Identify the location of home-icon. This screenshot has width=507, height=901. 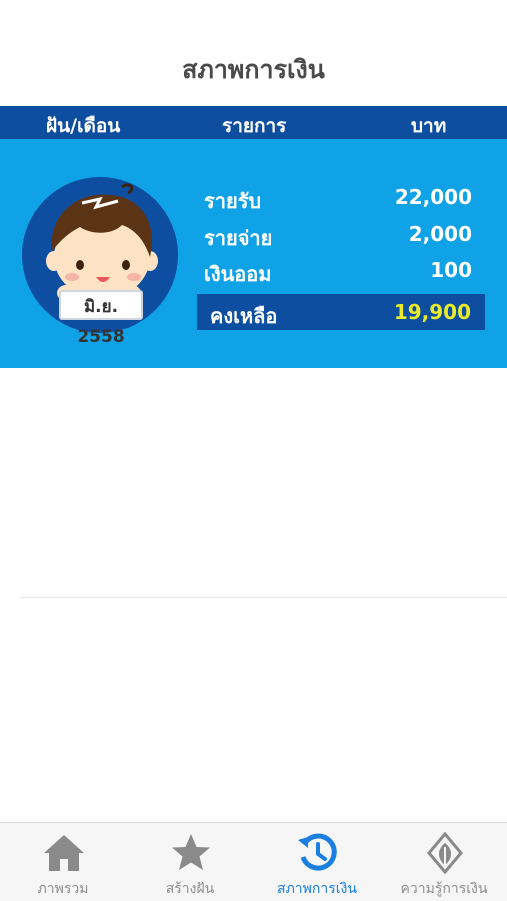
(64, 853).